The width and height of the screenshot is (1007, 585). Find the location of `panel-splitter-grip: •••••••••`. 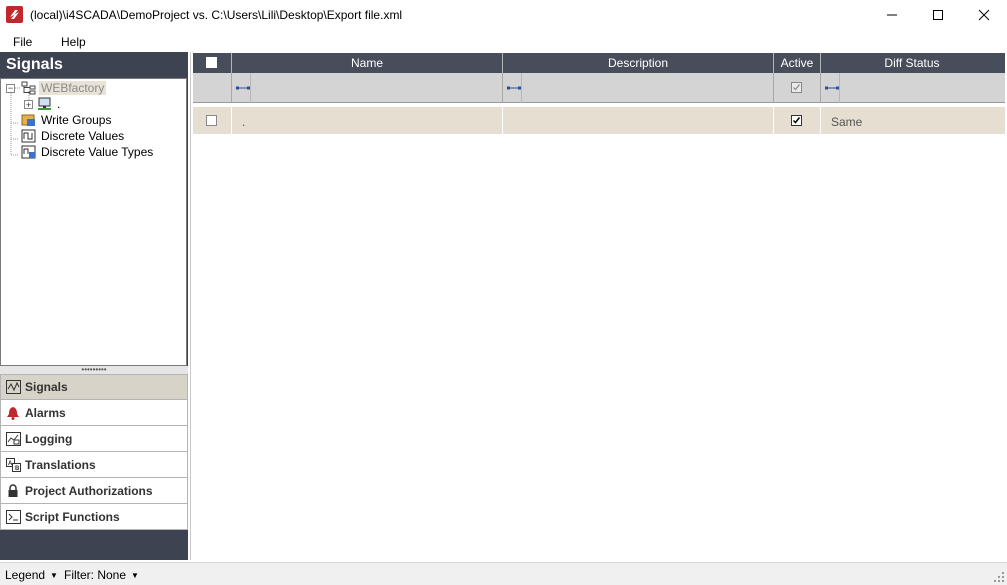

panel-splitter-grip: ••••••••• is located at coordinates (94, 370).